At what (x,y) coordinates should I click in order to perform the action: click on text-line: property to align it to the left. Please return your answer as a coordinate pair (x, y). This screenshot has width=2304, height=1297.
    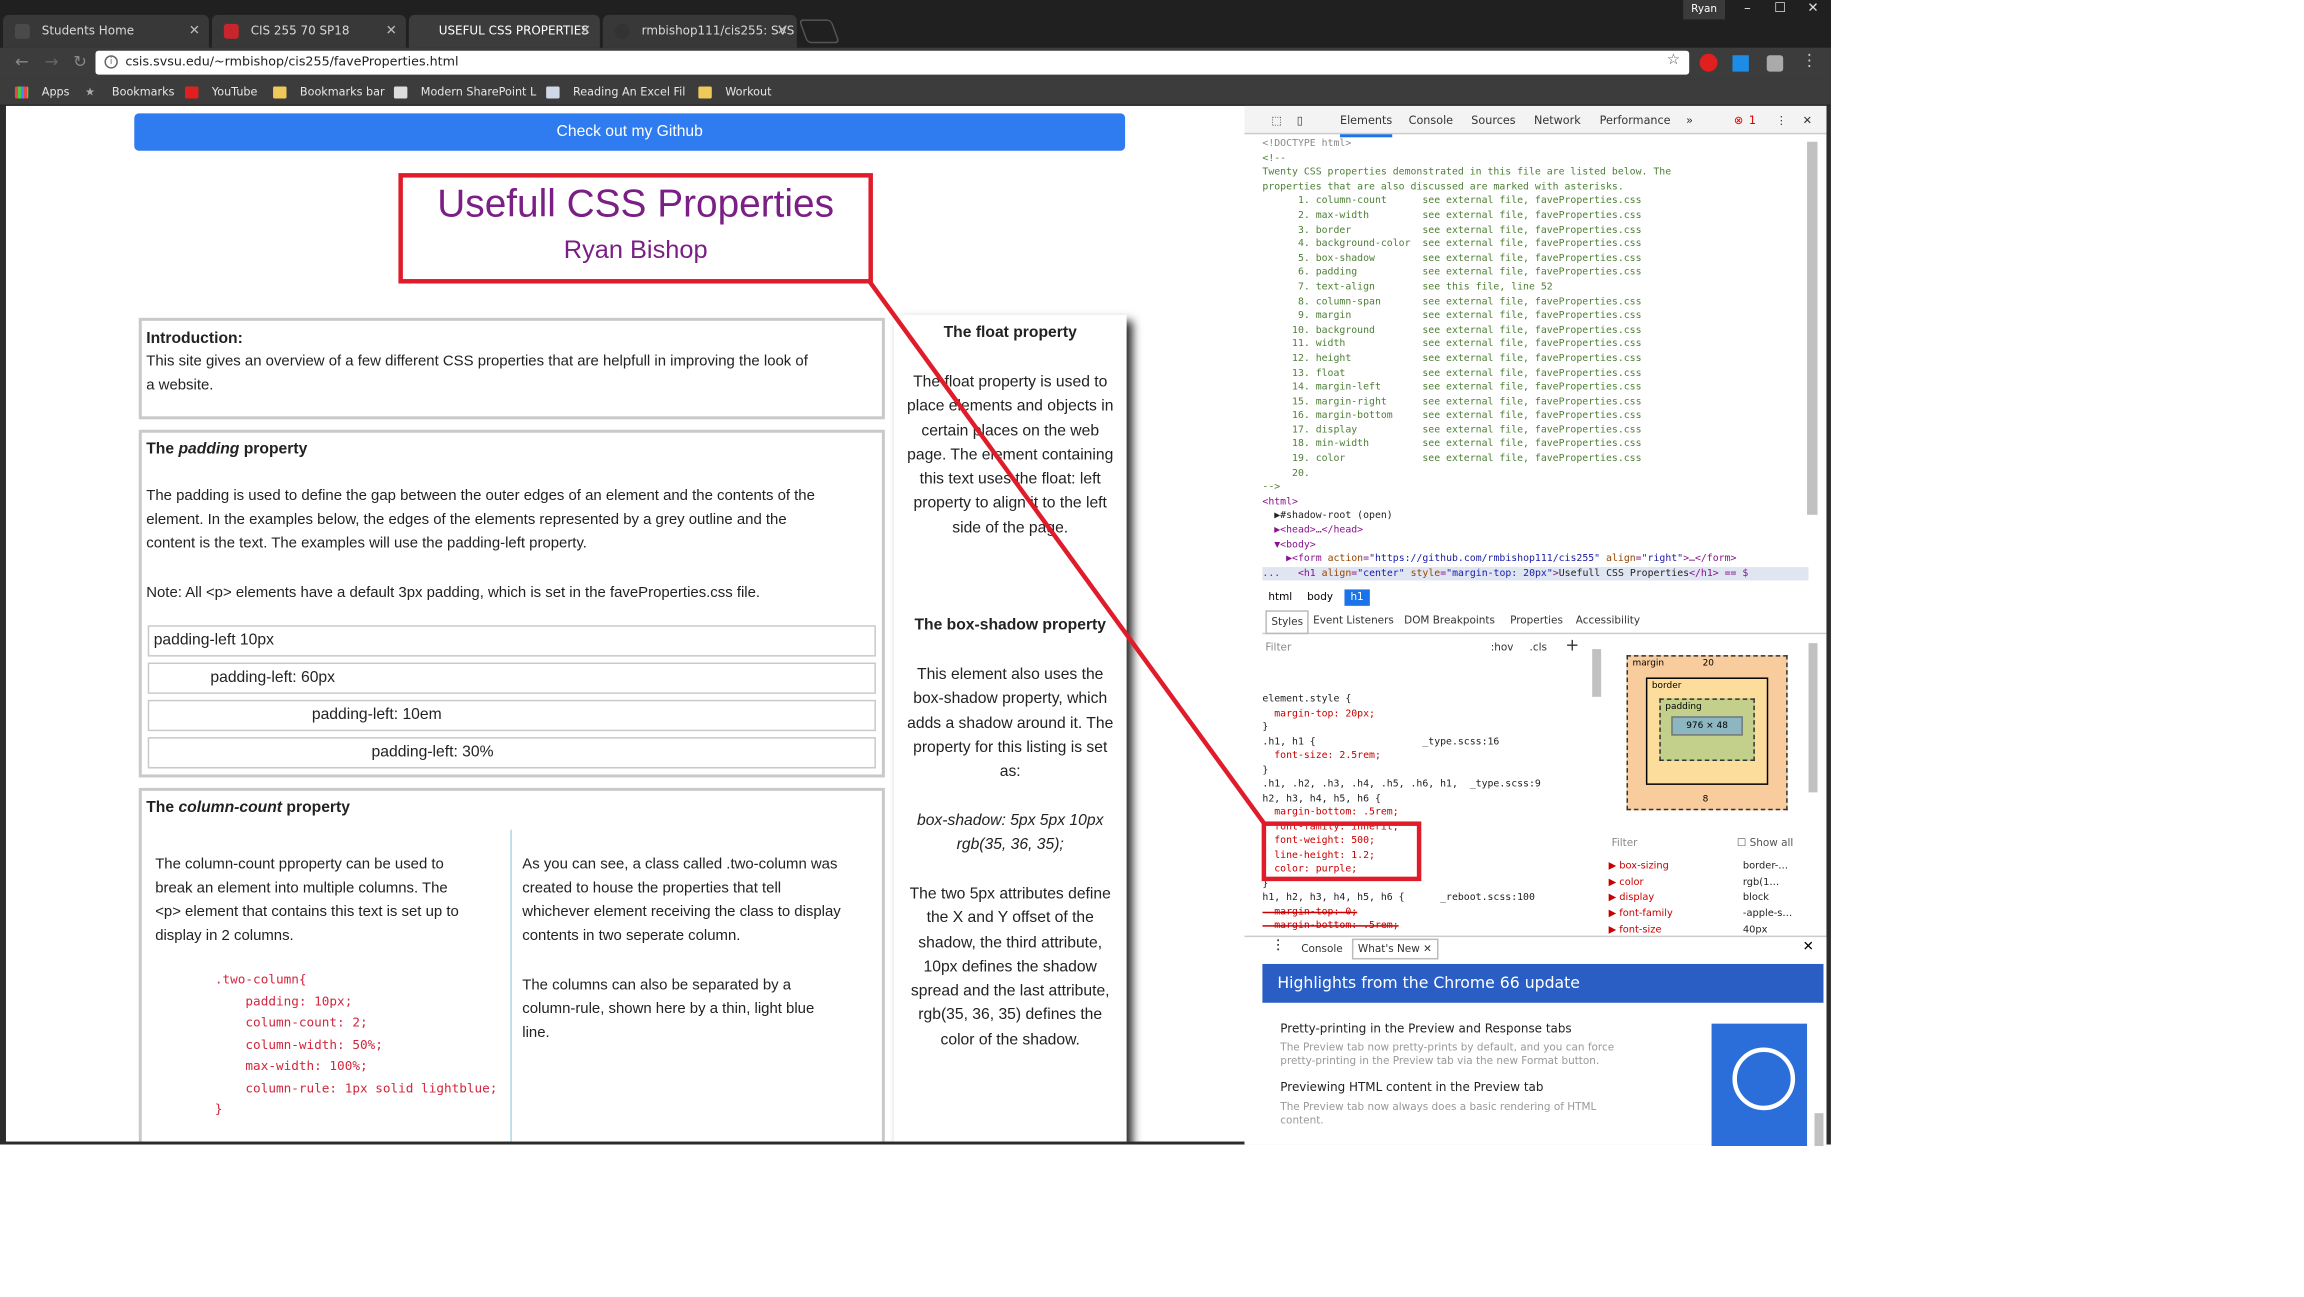
    Looking at the image, I should click on (1010, 503).